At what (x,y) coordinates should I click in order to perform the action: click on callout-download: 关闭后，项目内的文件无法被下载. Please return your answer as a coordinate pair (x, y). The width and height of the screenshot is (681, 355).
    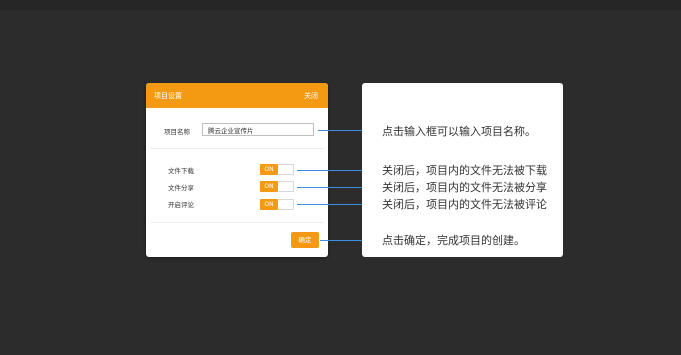
    Looking at the image, I should click on (464, 170).